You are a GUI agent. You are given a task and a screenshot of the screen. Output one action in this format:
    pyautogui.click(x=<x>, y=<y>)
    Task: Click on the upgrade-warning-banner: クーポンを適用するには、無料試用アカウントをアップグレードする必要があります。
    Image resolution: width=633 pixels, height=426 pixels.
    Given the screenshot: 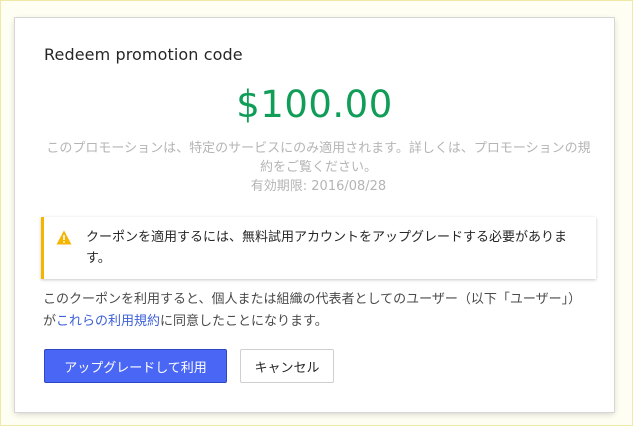 What is the action you would take?
    pyautogui.click(x=318, y=248)
    